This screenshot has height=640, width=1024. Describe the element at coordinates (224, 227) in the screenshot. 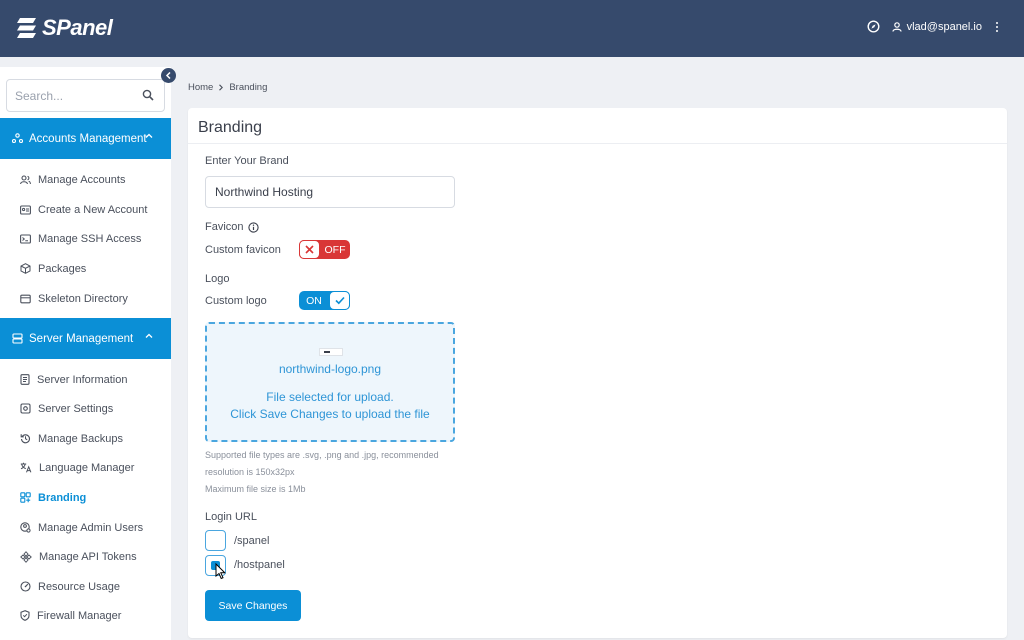

I see `favicon-label: Favicon` at that location.